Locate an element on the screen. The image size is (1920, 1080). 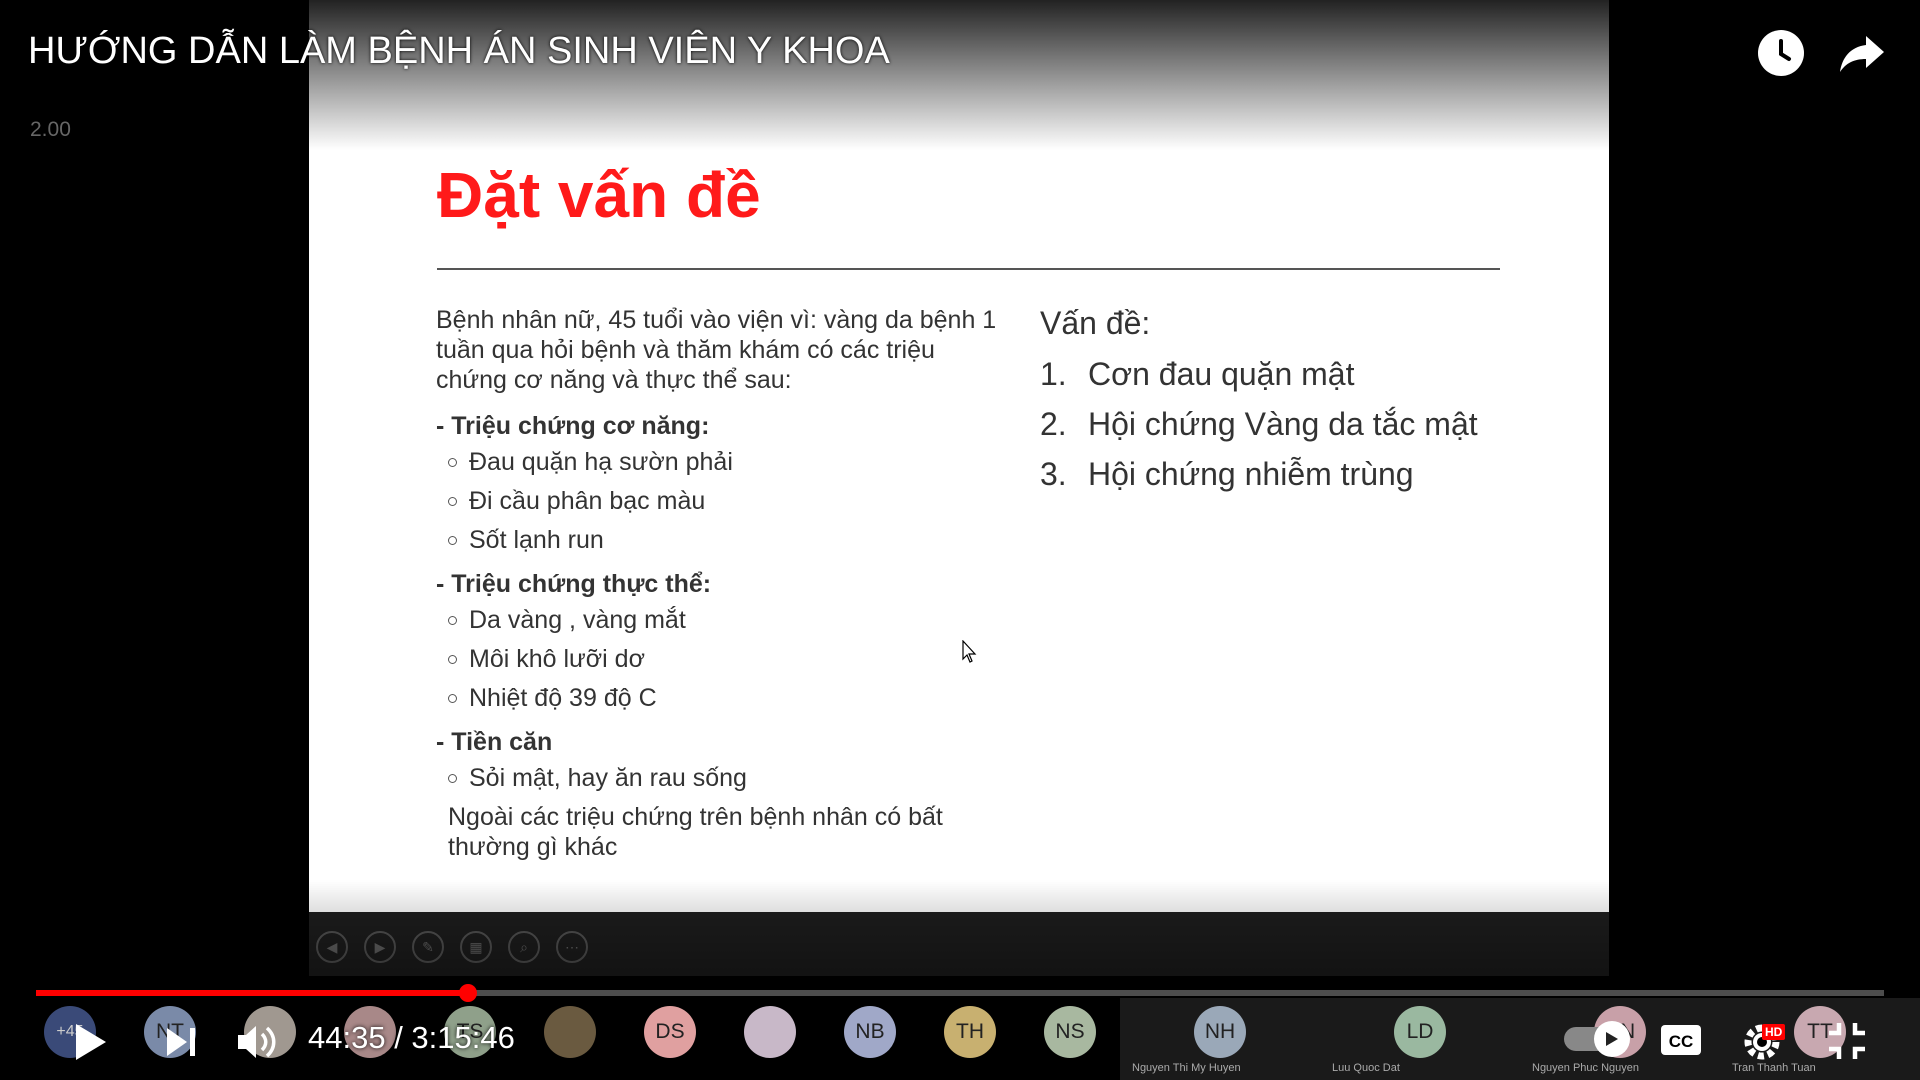
participant-avatar: NS is located at coordinates (1070, 1032).